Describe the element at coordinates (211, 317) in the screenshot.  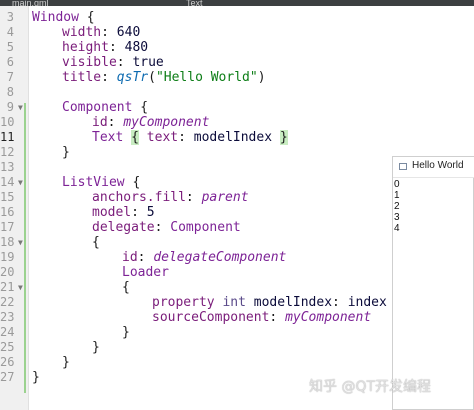
I see `property-name: sourceComponent` at that location.